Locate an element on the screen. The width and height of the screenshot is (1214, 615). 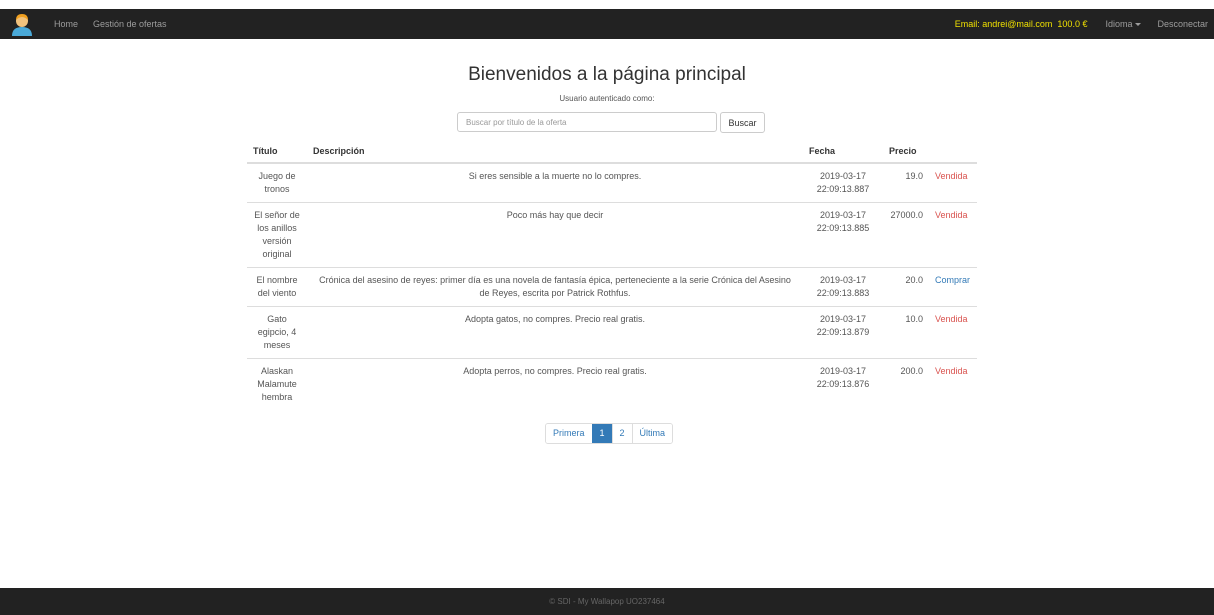
offer-price: 10.0 is located at coordinates (906, 332).